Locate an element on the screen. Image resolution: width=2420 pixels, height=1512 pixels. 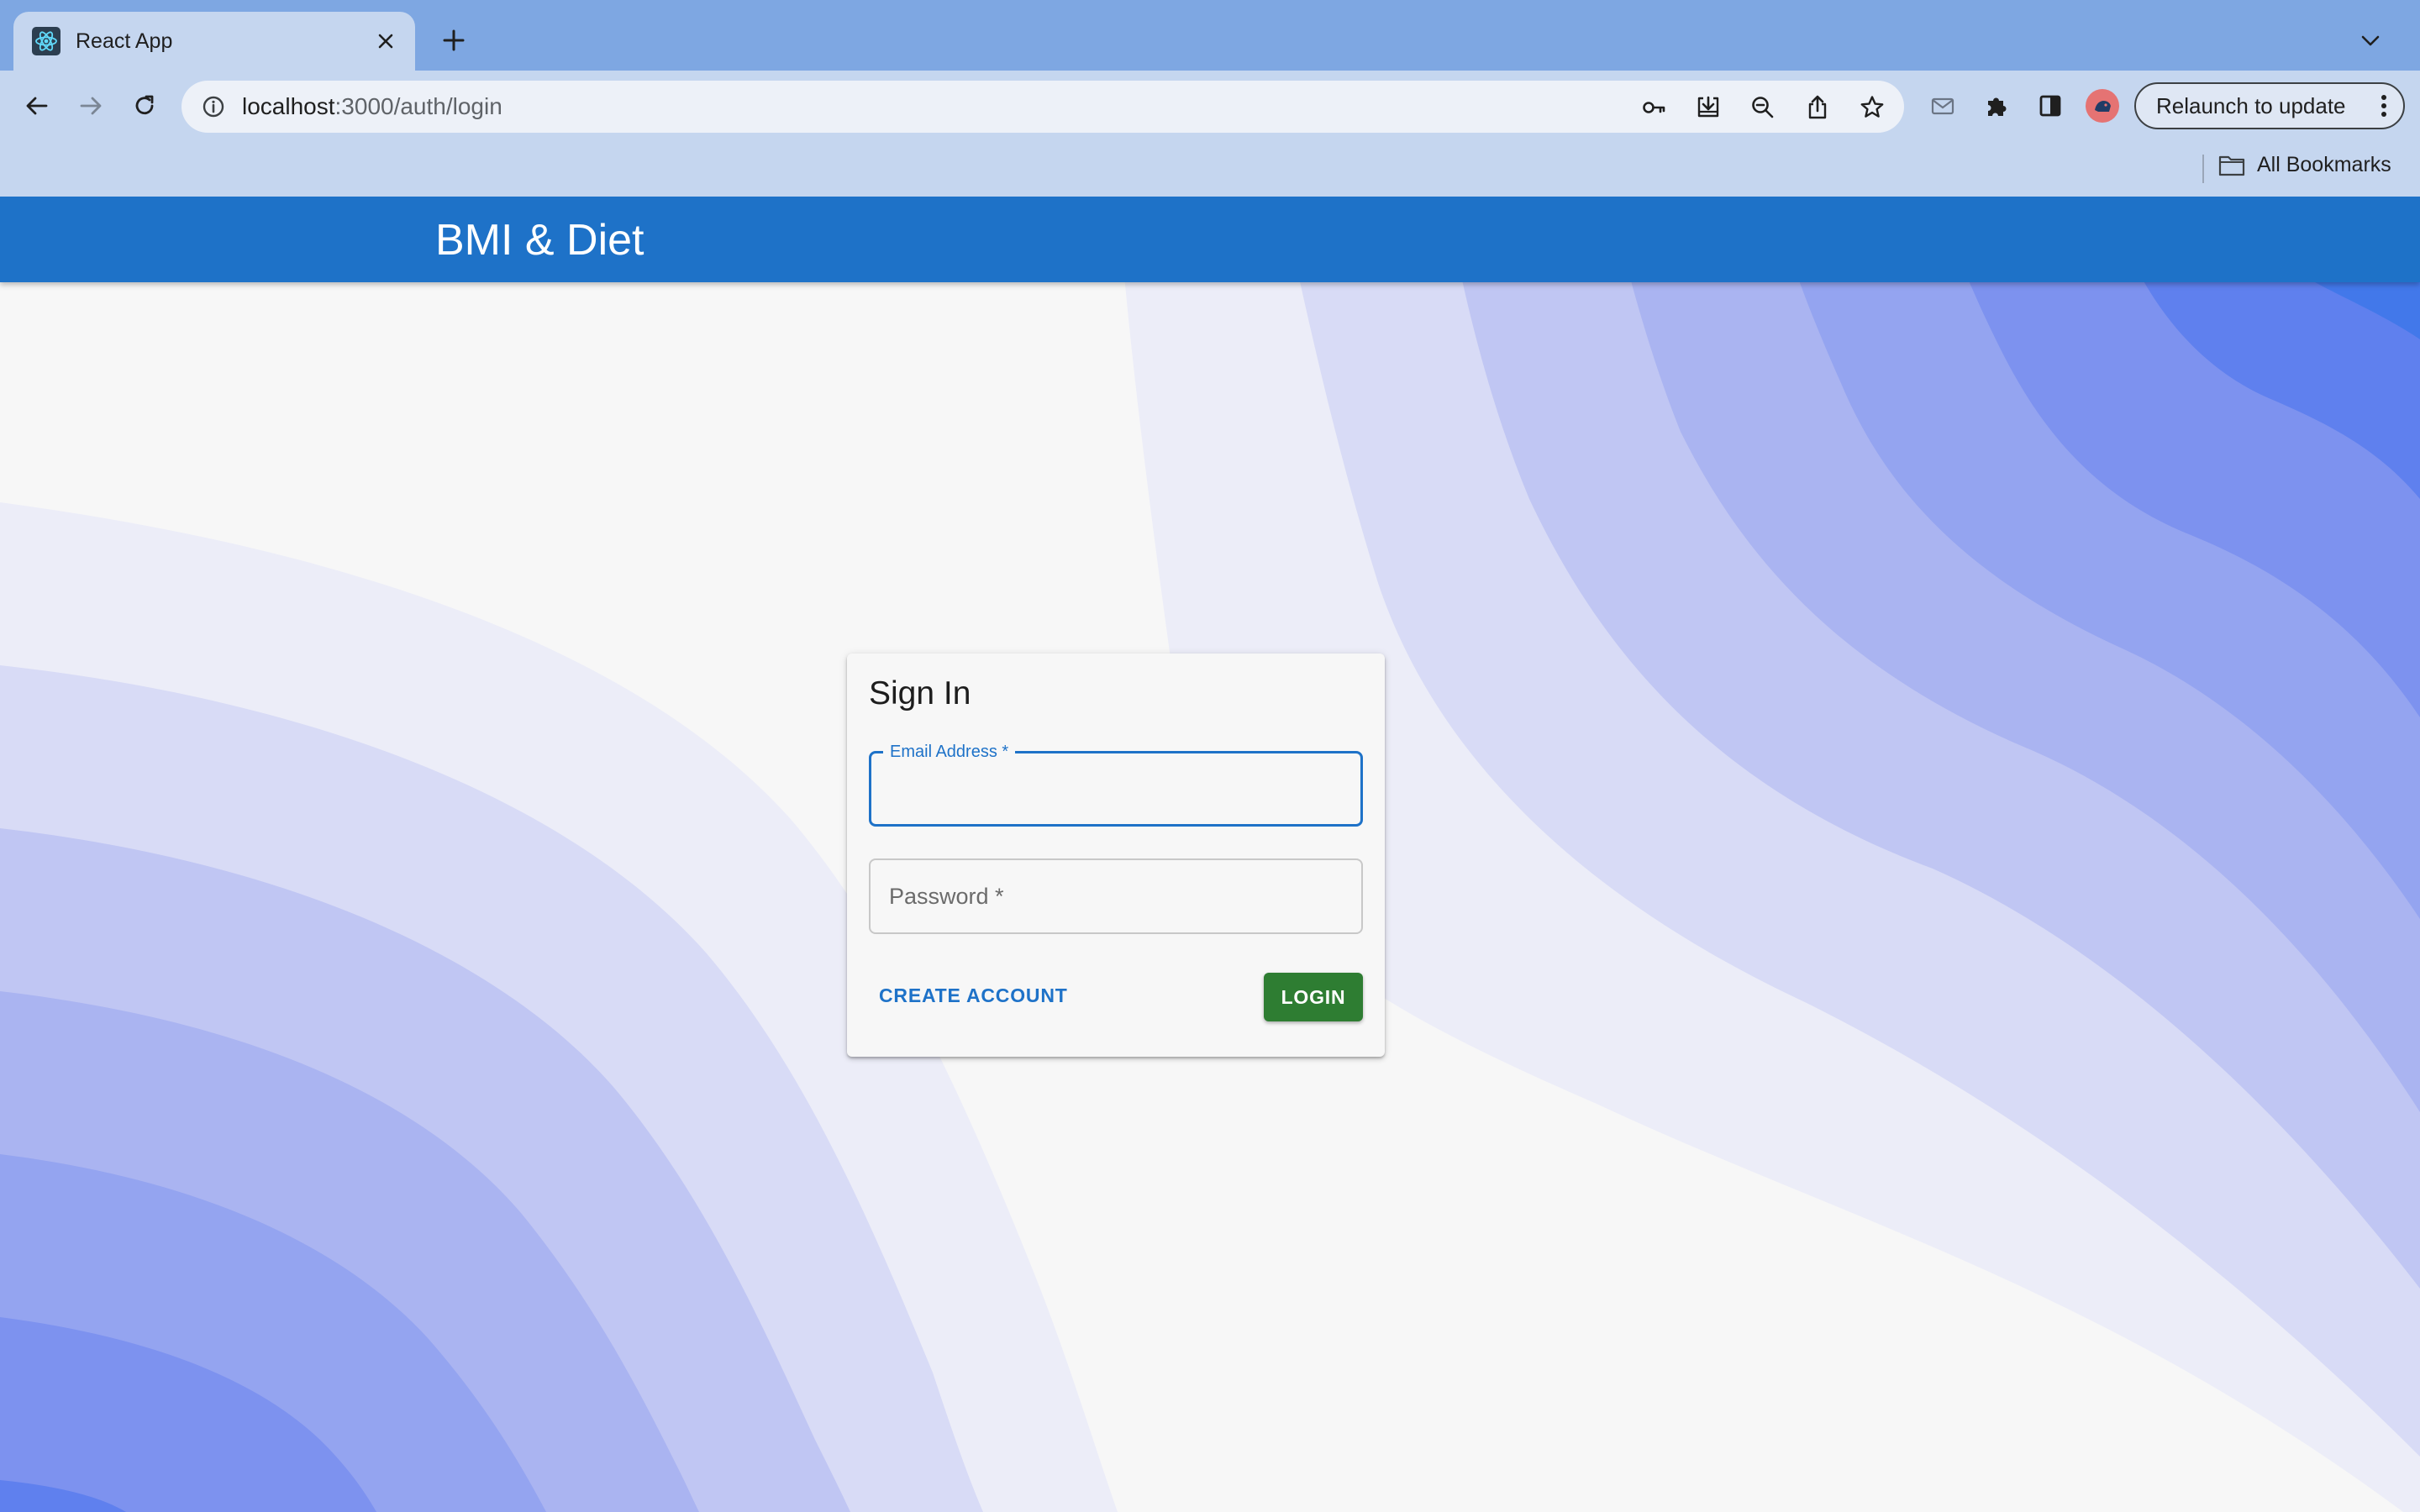
app-title: BMI & Diet is located at coordinates (539, 240).